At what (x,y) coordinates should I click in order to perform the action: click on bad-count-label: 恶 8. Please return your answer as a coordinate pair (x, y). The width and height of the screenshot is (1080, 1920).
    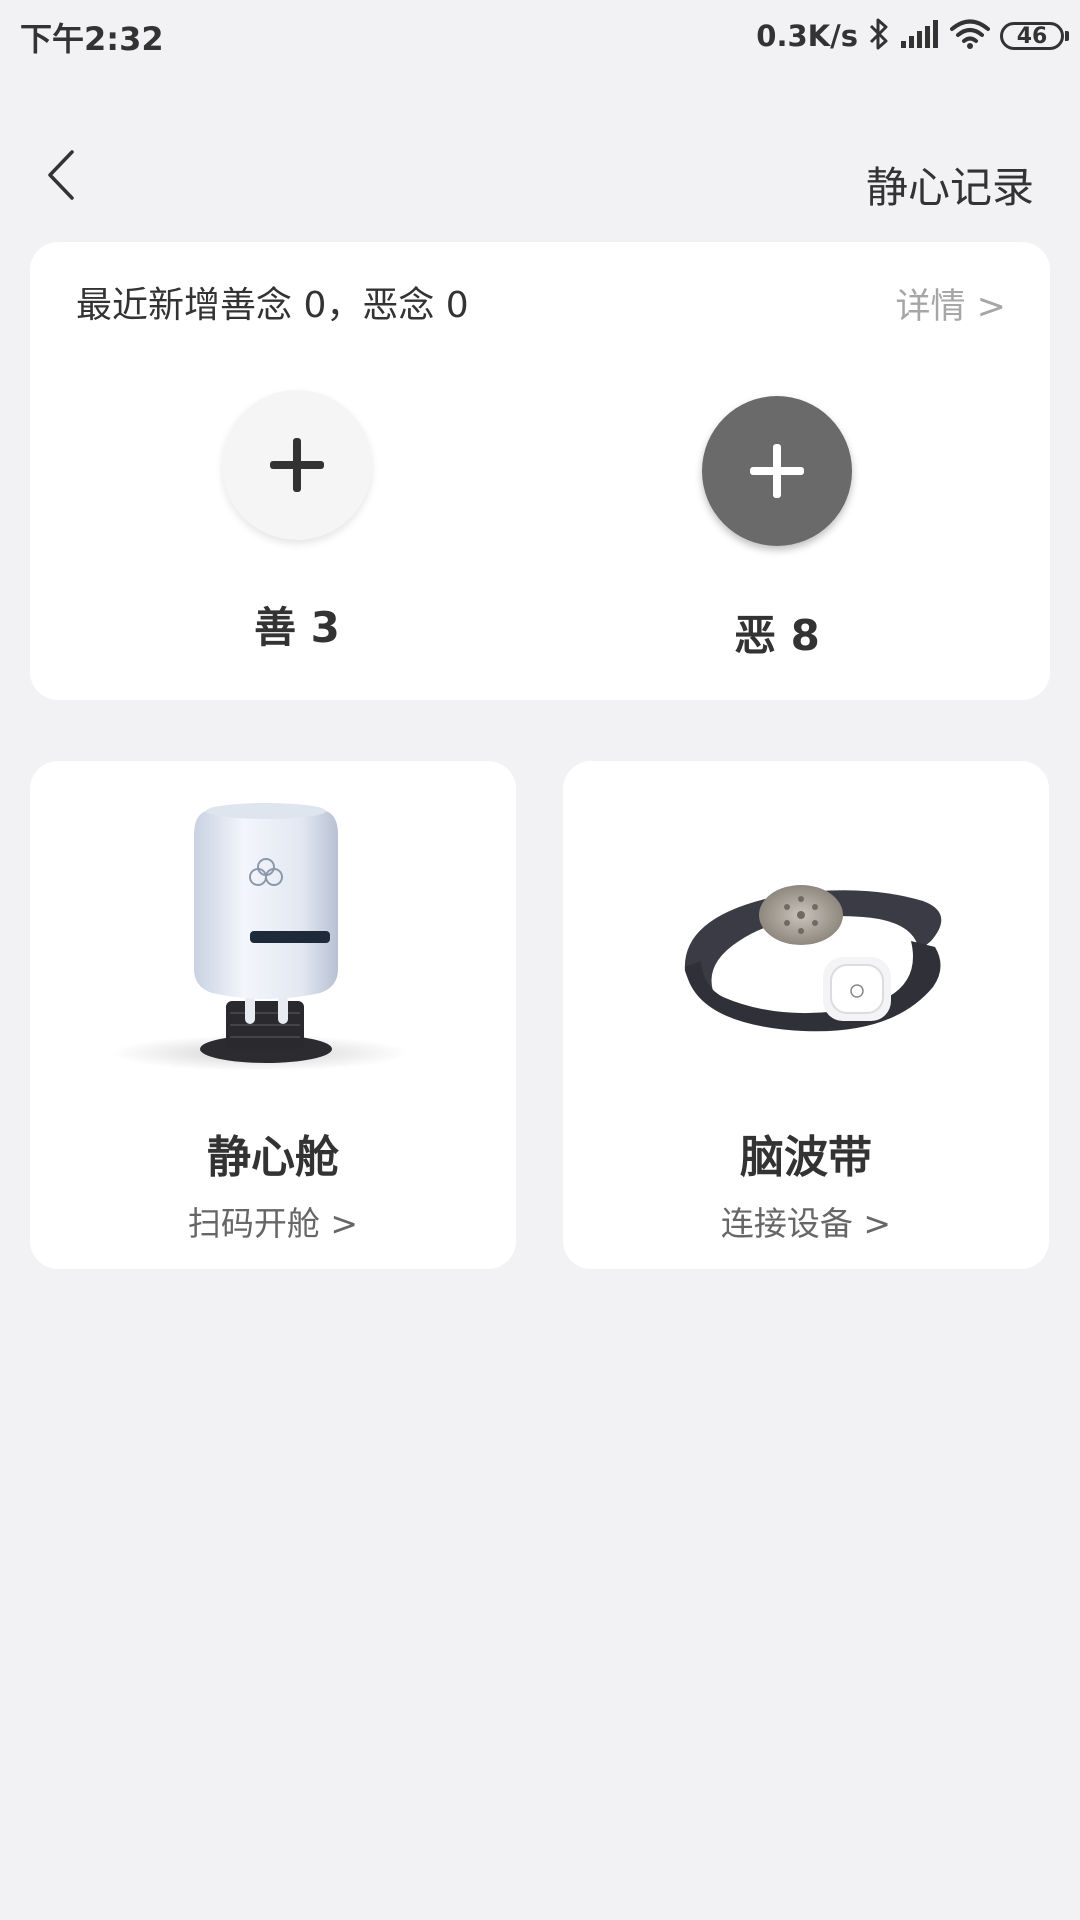
    Looking at the image, I should click on (777, 635).